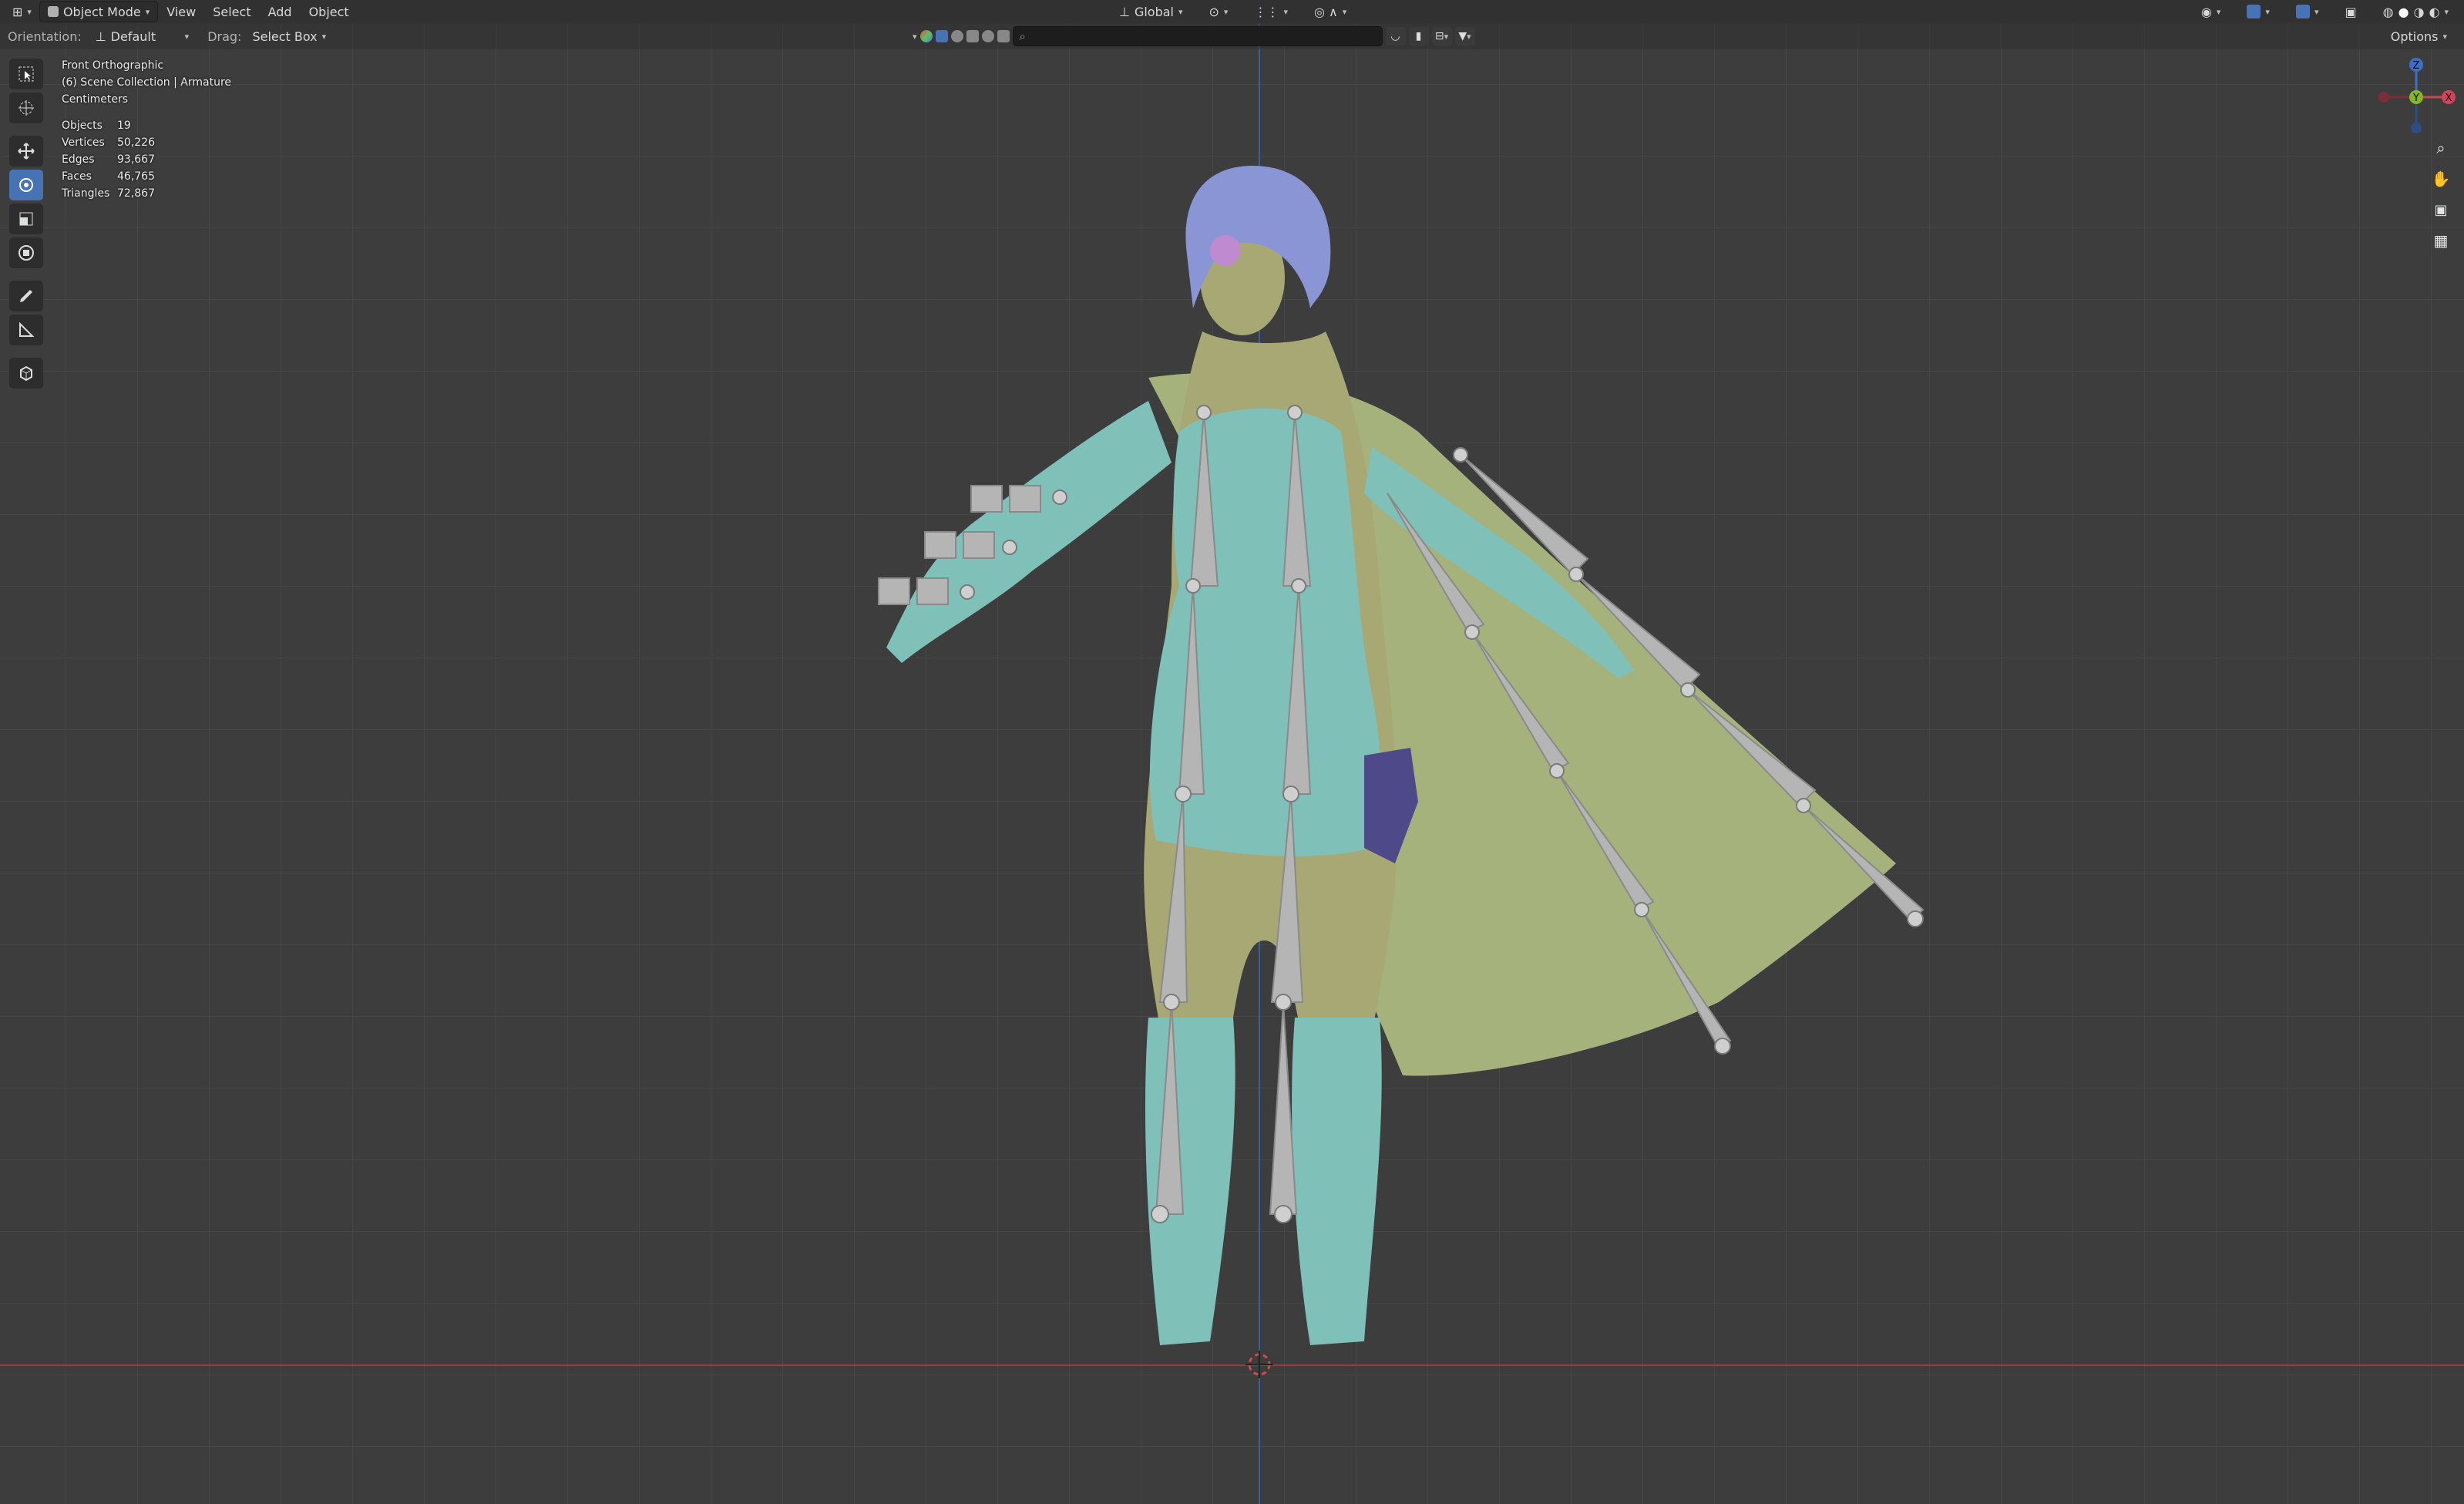 This screenshot has height=1504, width=2464. What do you see at coordinates (113, 65) in the screenshot?
I see `view-name: Front Orthographic` at bounding box center [113, 65].